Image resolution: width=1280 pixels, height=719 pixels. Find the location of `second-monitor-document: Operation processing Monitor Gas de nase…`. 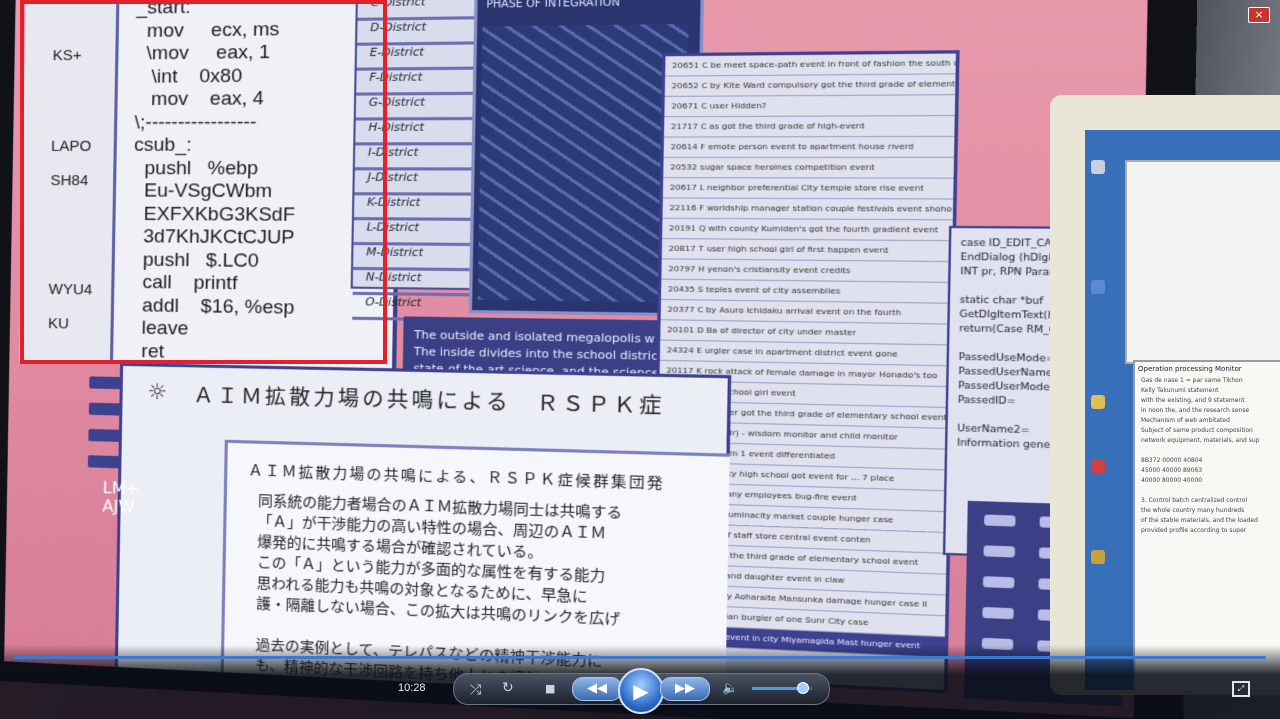

second-monitor-document: Operation processing Monitor Gas de nase… is located at coordinates (1206, 525).